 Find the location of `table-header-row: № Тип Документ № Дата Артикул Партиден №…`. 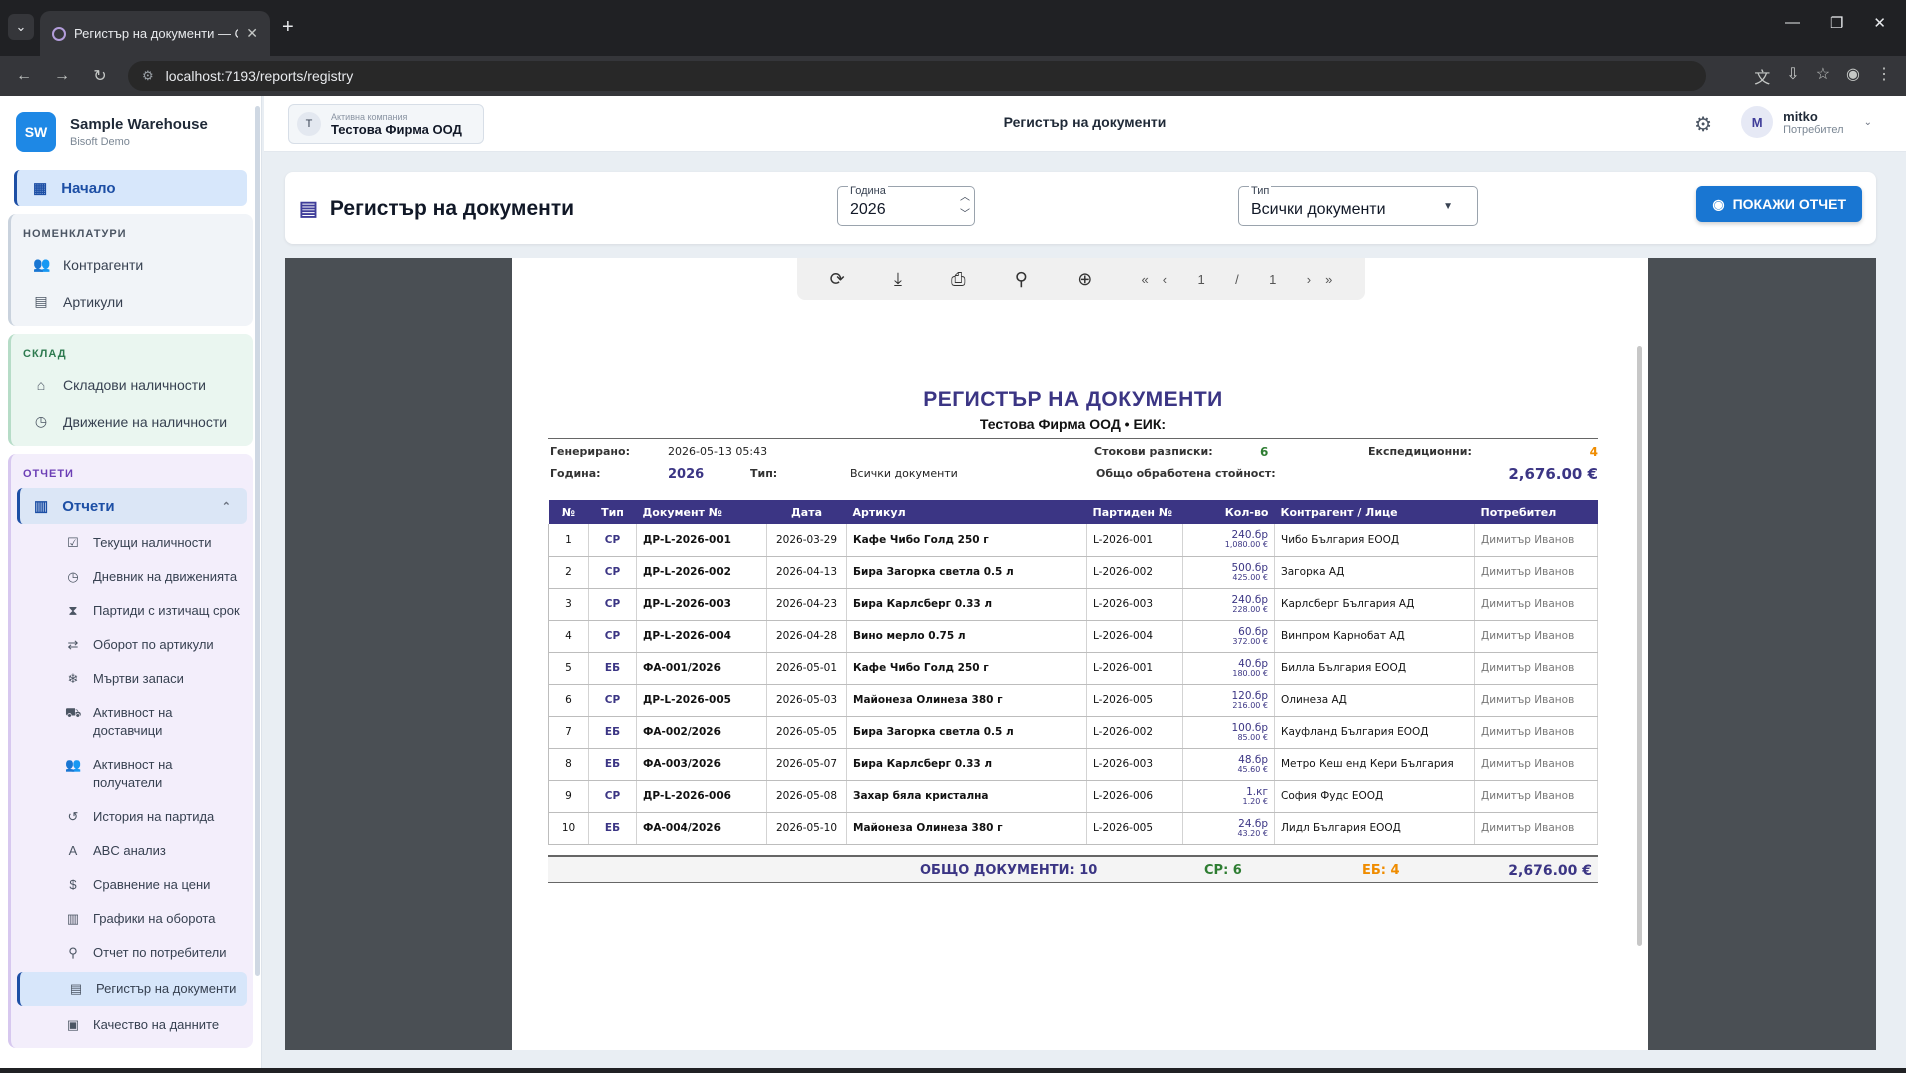

table-header-row: № Тип Документ № Дата Артикул Партиден №… is located at coordinates (1073, 512).